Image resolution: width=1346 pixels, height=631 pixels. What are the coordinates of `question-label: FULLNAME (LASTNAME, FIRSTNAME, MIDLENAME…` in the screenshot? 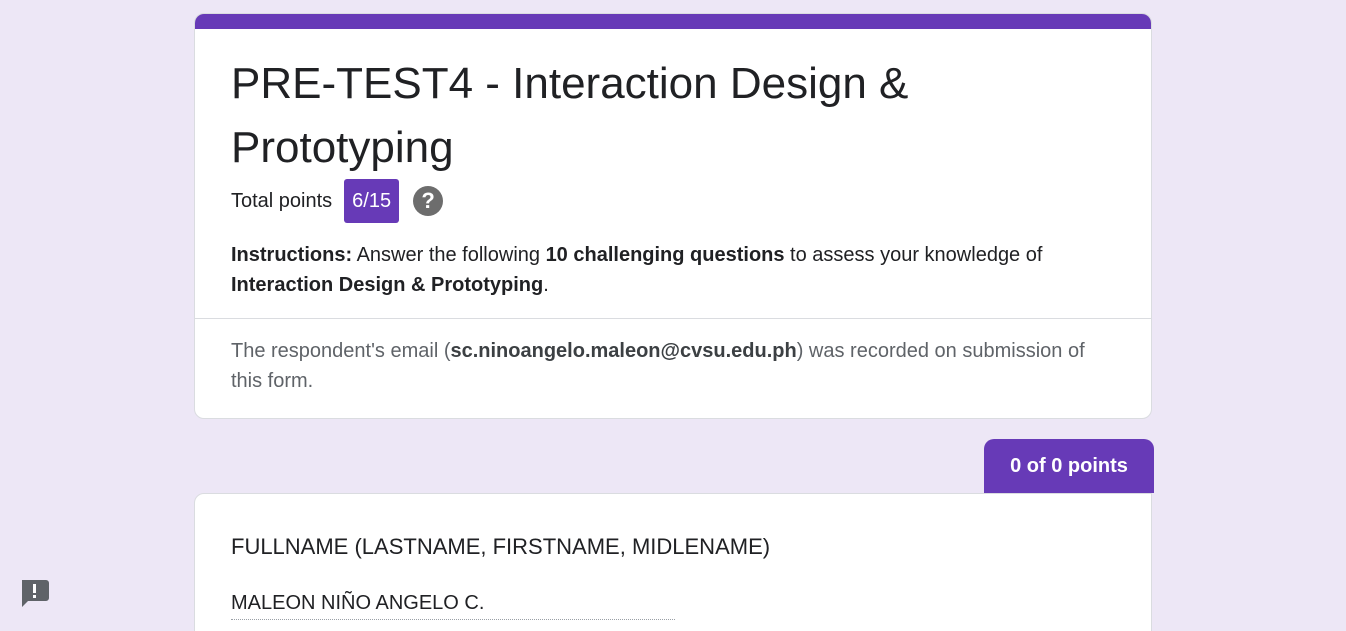 It's located at (501, 546).